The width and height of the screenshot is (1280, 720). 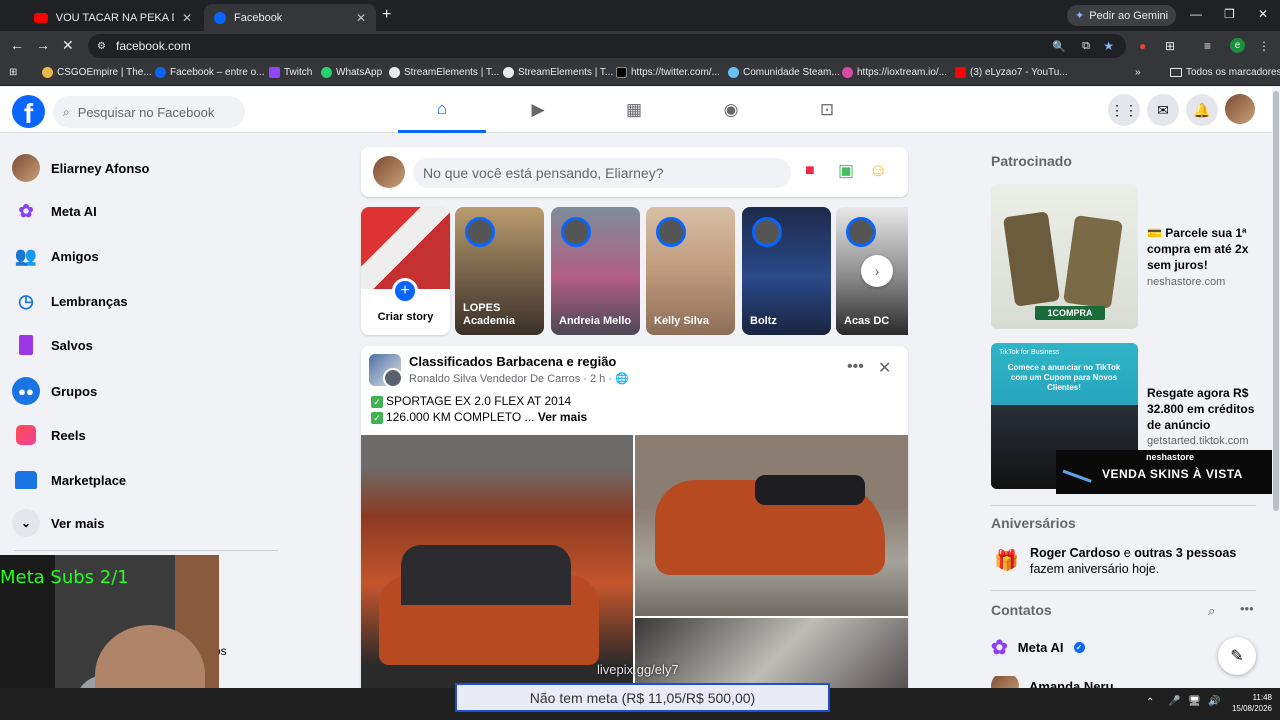 I want to click on reels-icon, so click(x=26, y=435).